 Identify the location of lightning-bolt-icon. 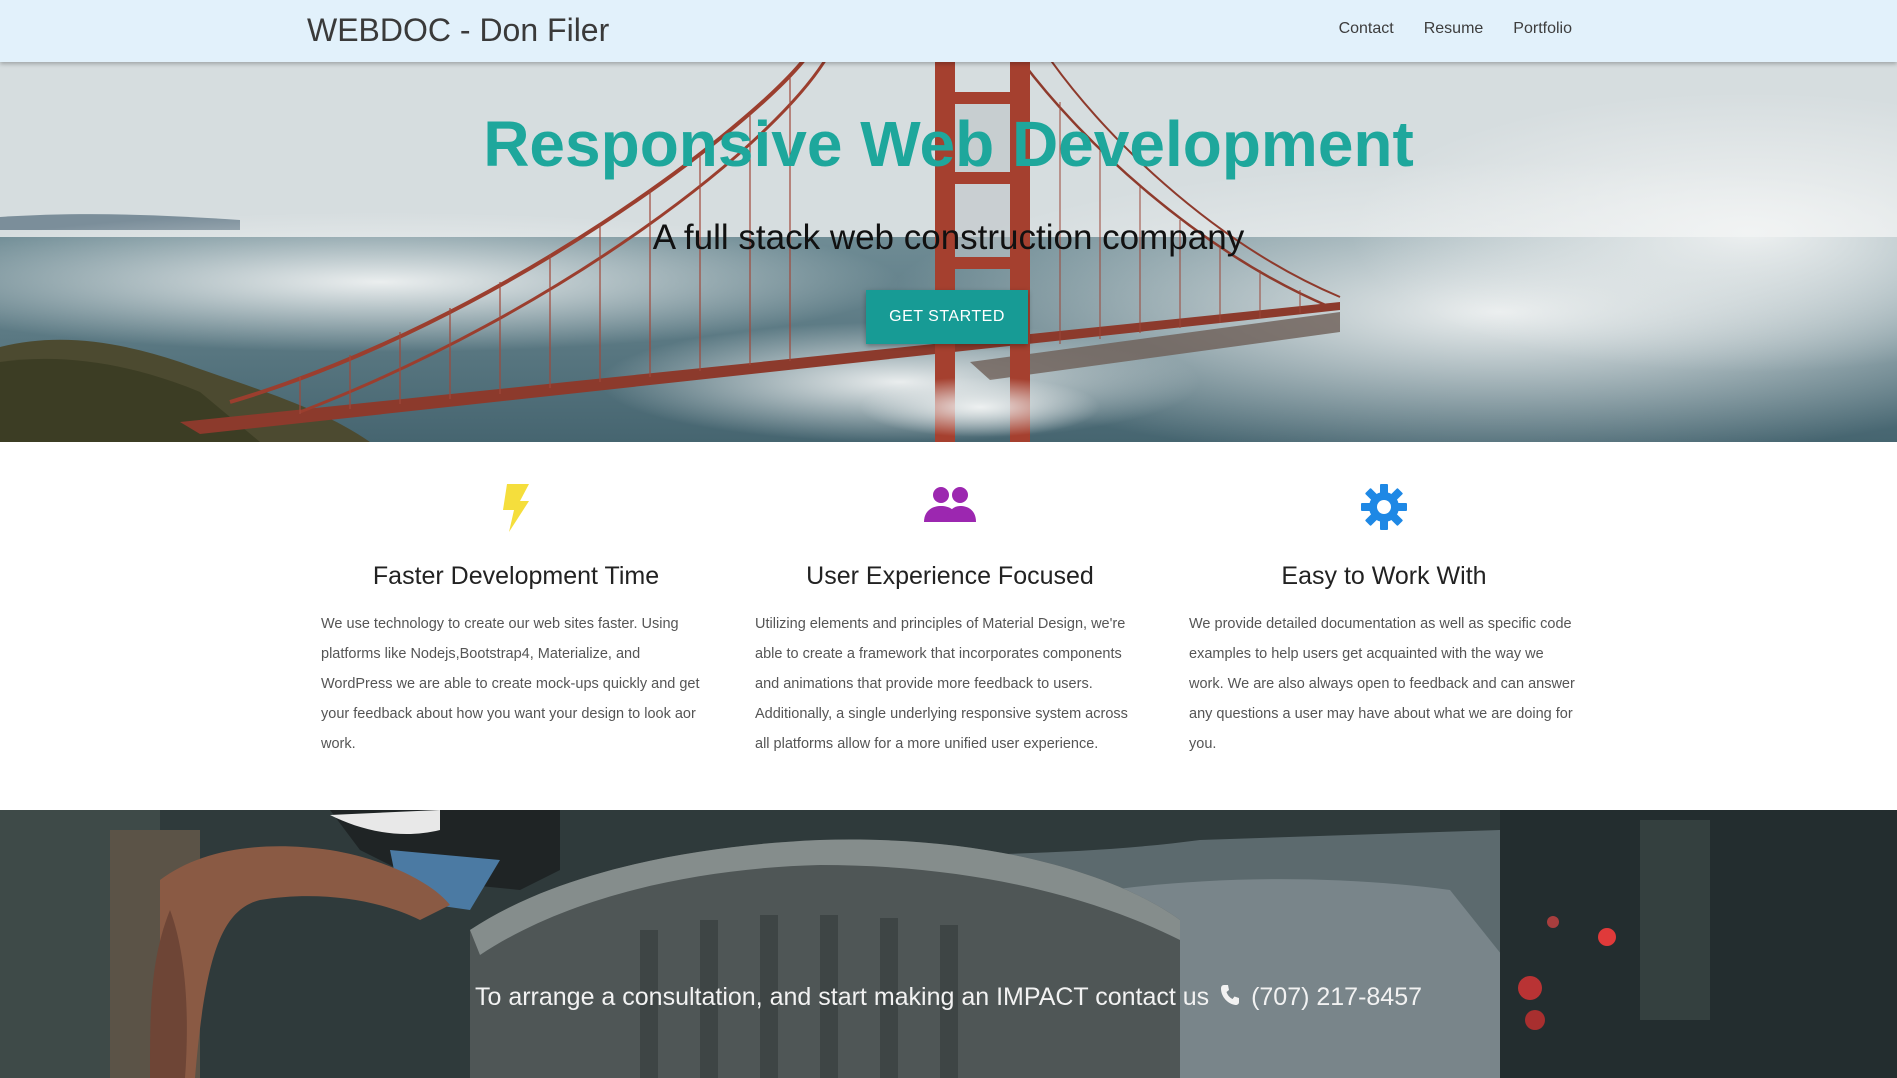
(516, 508).